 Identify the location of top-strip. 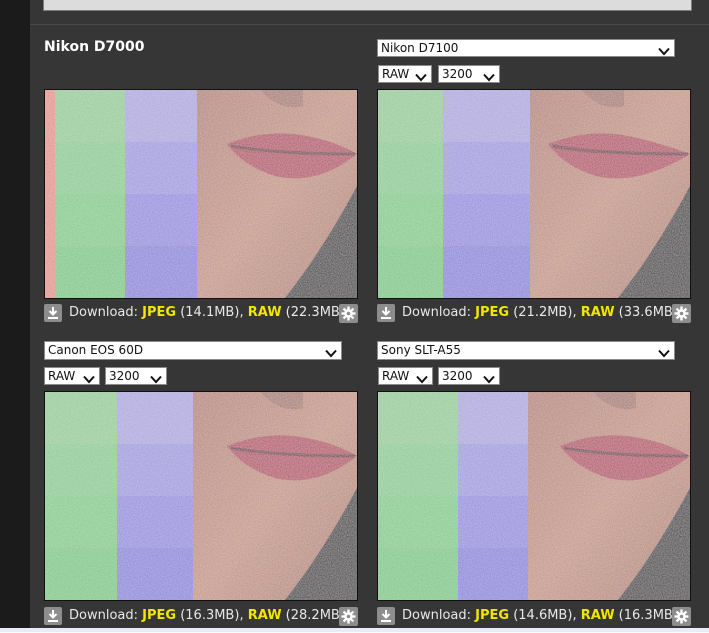
(367, 5).